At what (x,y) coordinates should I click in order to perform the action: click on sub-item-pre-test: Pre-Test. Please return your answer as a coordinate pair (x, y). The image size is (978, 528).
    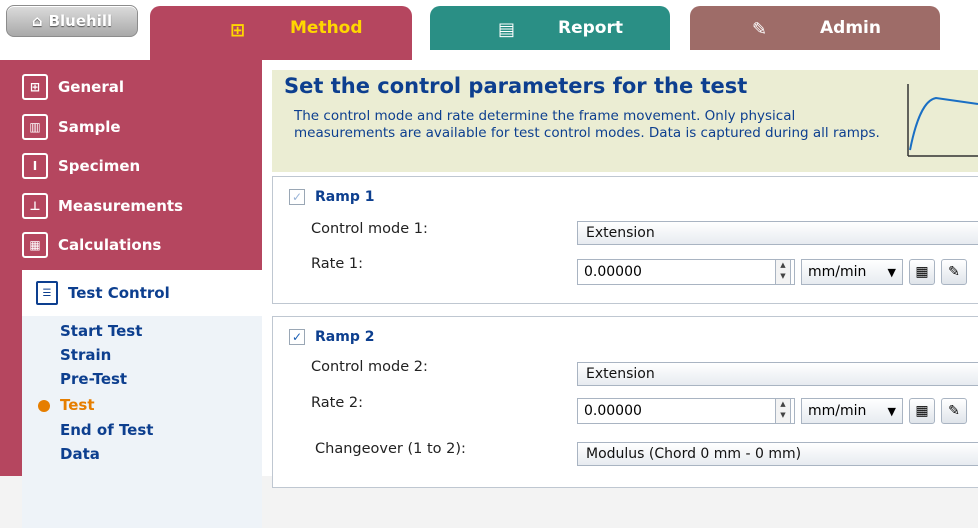
    Looking at the image, I should click on (93, 379).